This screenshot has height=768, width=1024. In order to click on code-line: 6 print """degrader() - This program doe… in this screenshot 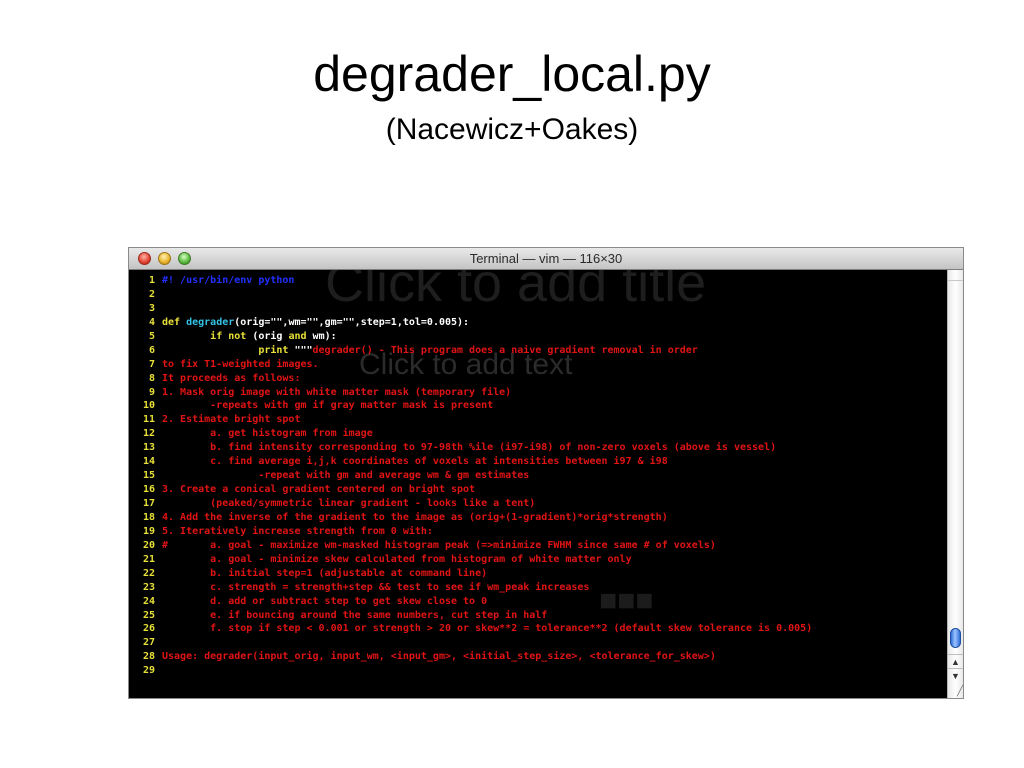, I will do `click(538, 351)`.